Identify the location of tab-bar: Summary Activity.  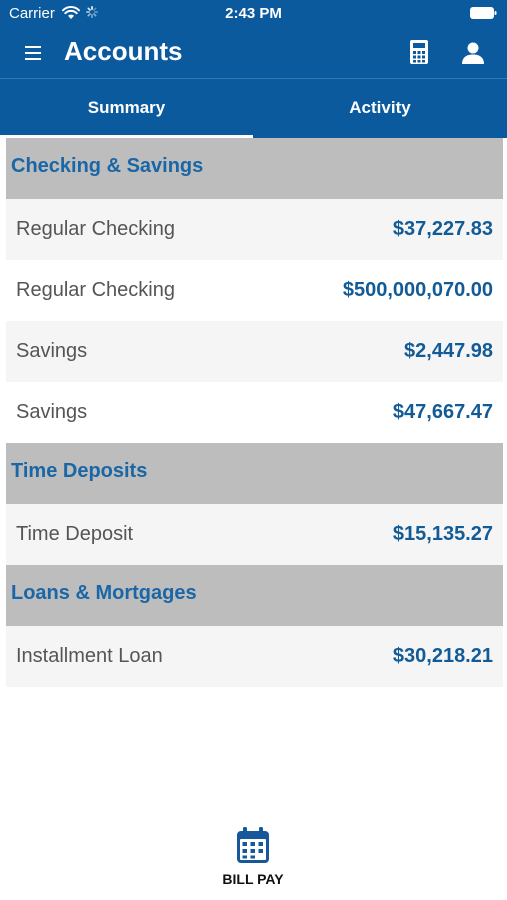
(253, 108).